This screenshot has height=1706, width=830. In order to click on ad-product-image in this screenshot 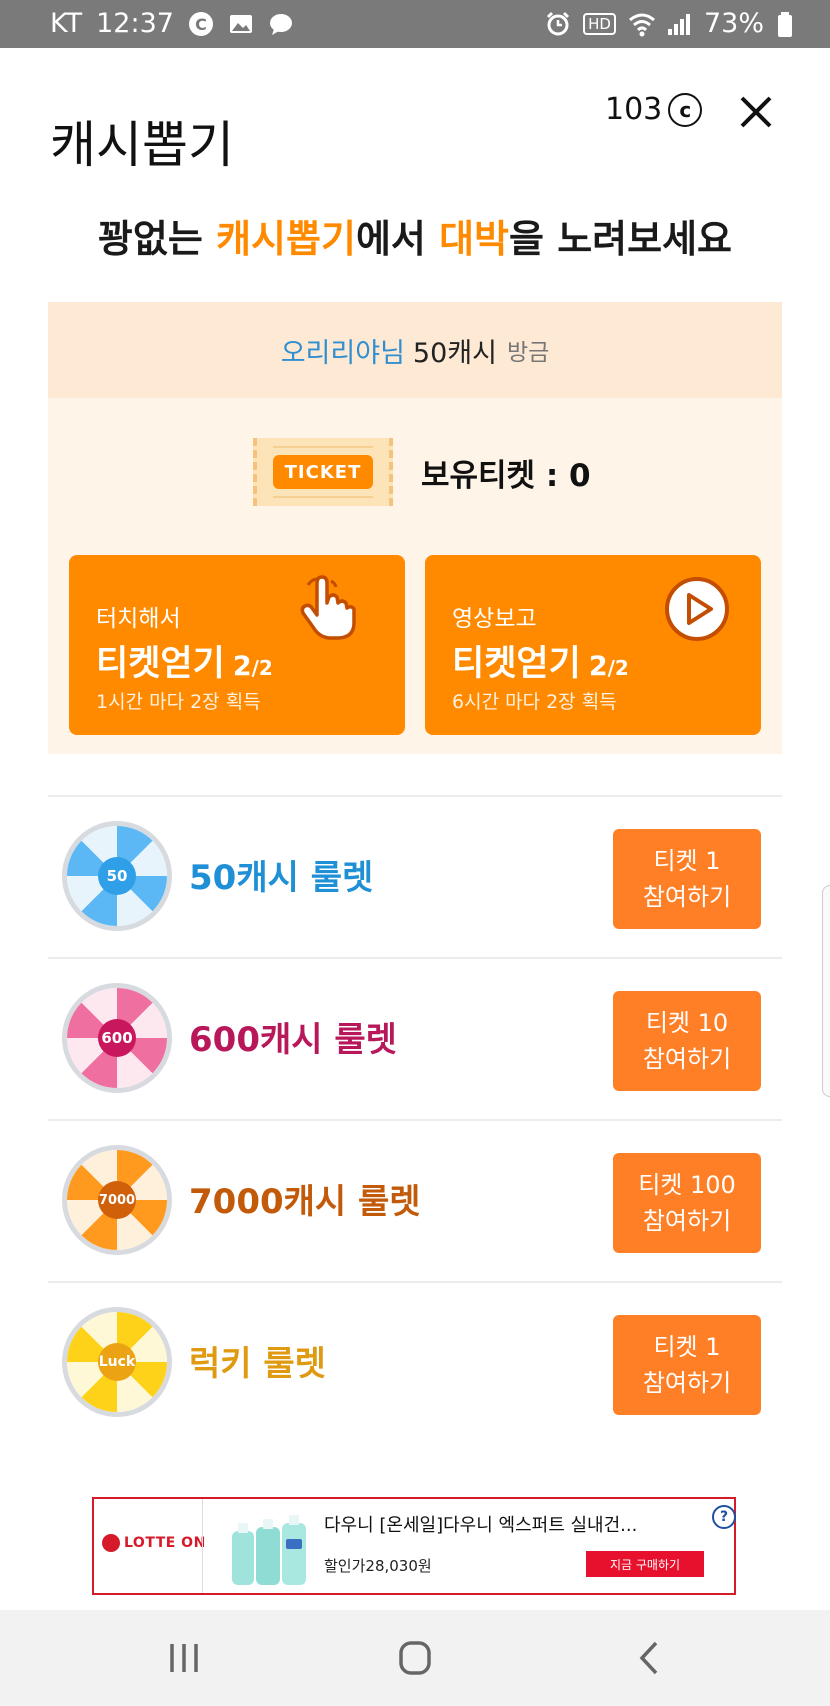, I will do `click(269, 1550)`.